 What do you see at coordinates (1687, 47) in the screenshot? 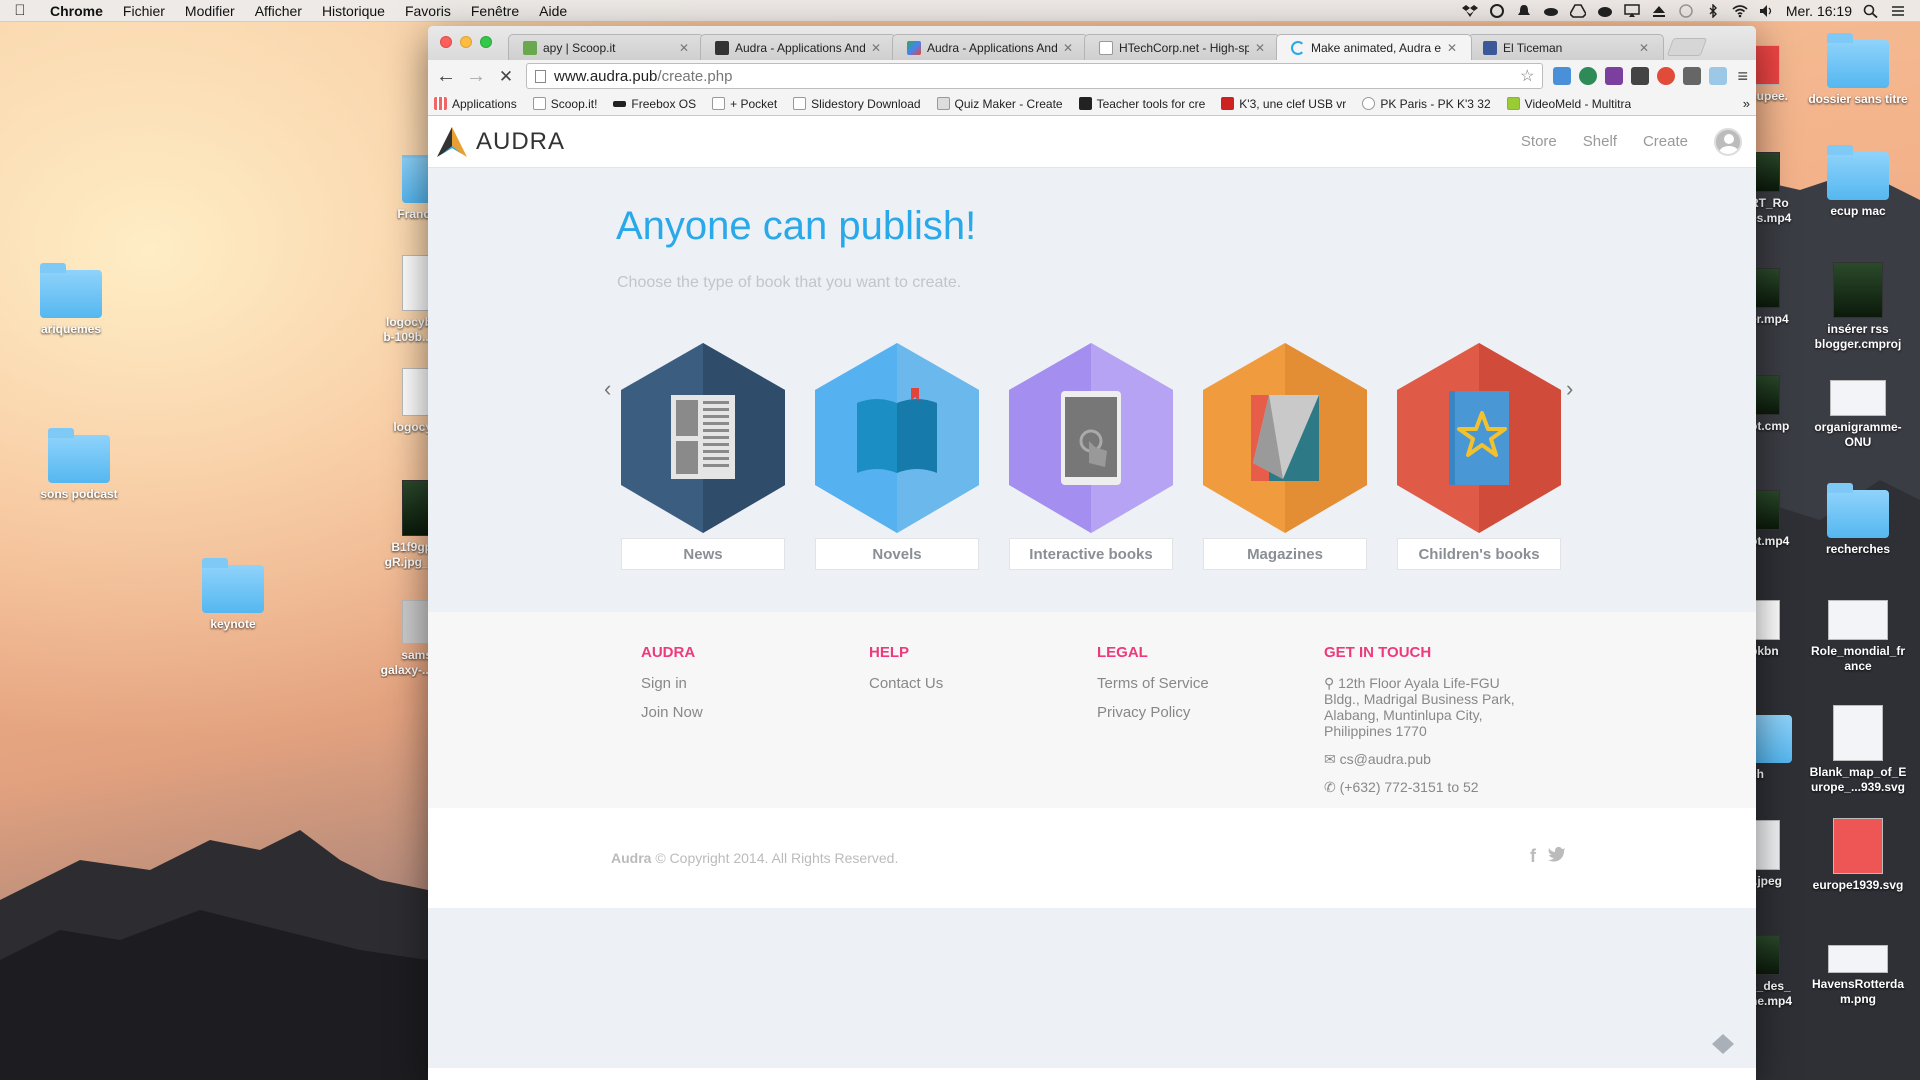
I see `new-tab-button` at bounding box center [1687, 47].